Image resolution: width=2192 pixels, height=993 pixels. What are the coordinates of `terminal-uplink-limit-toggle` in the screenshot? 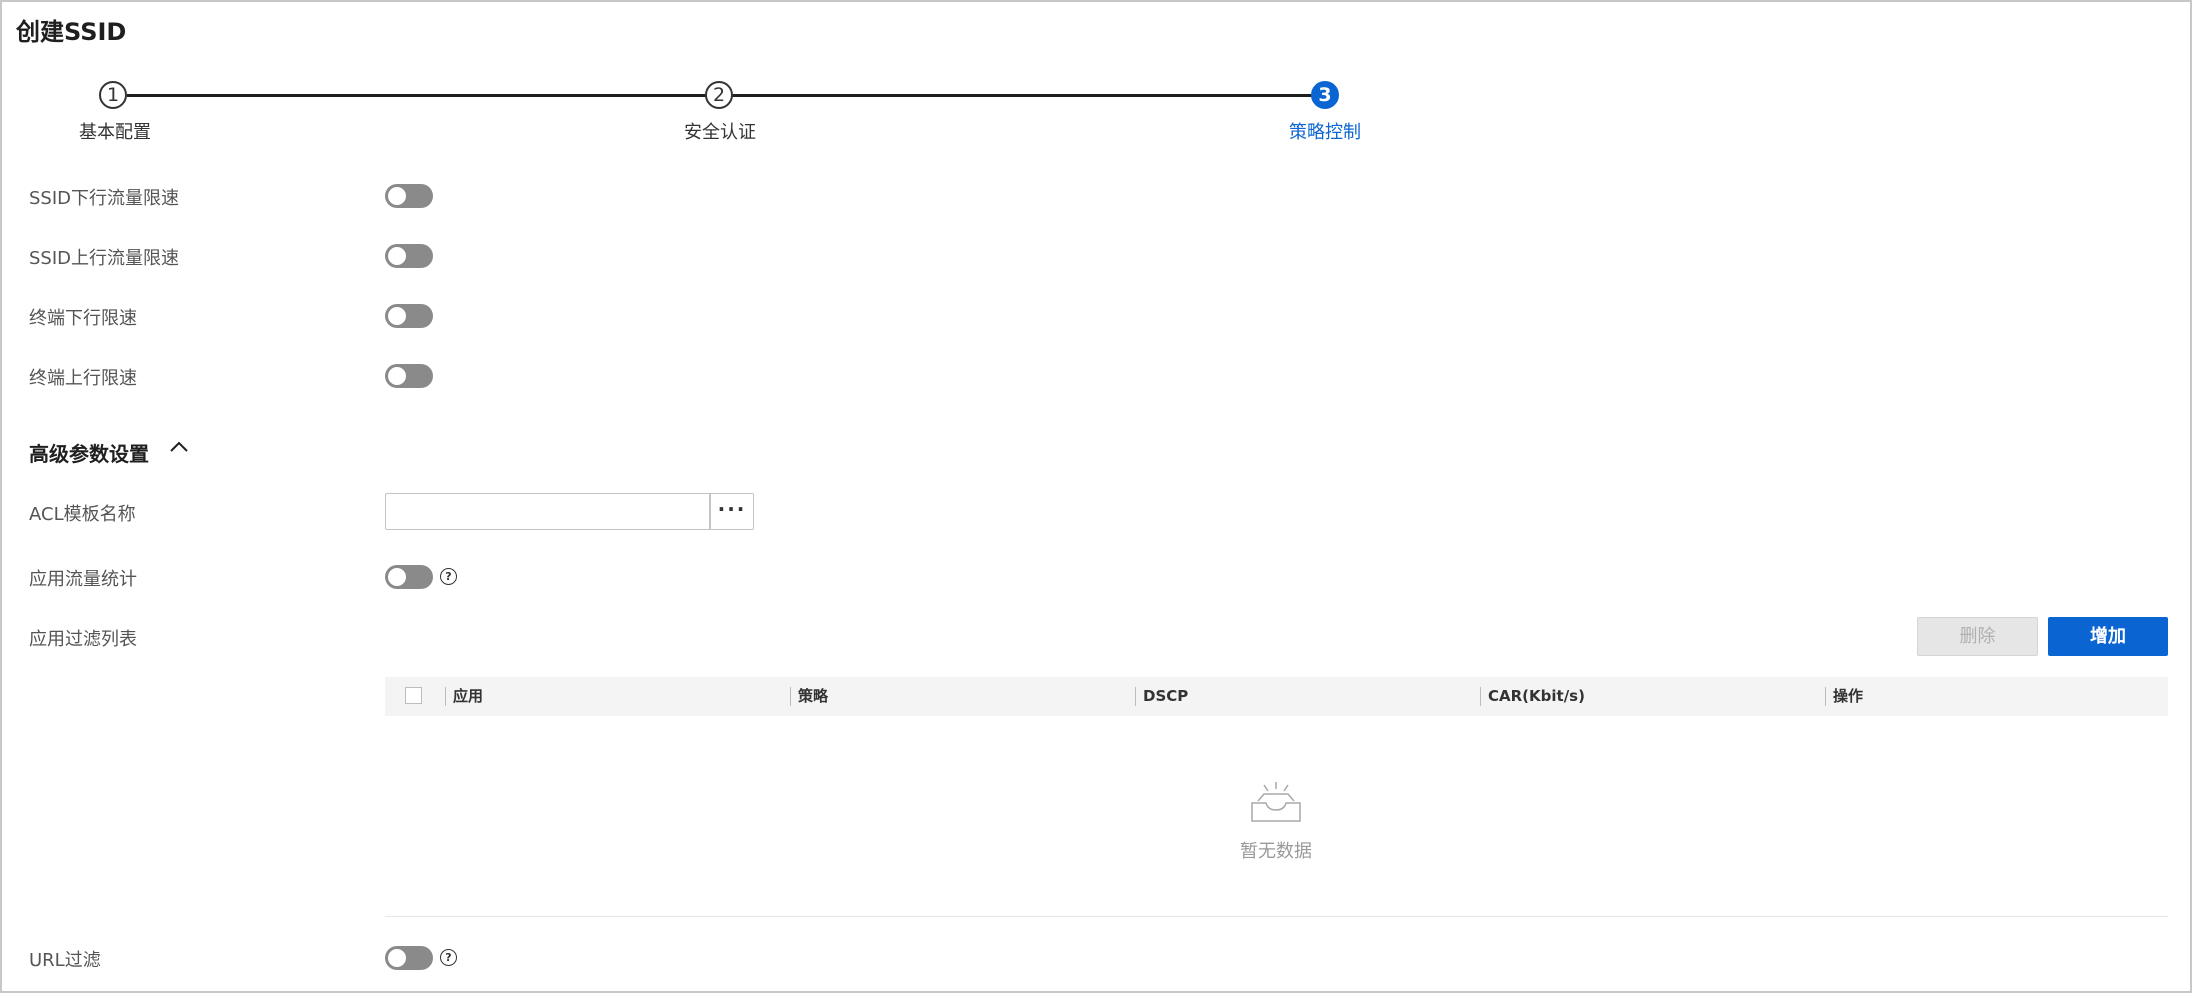 It's located at (409, 376).